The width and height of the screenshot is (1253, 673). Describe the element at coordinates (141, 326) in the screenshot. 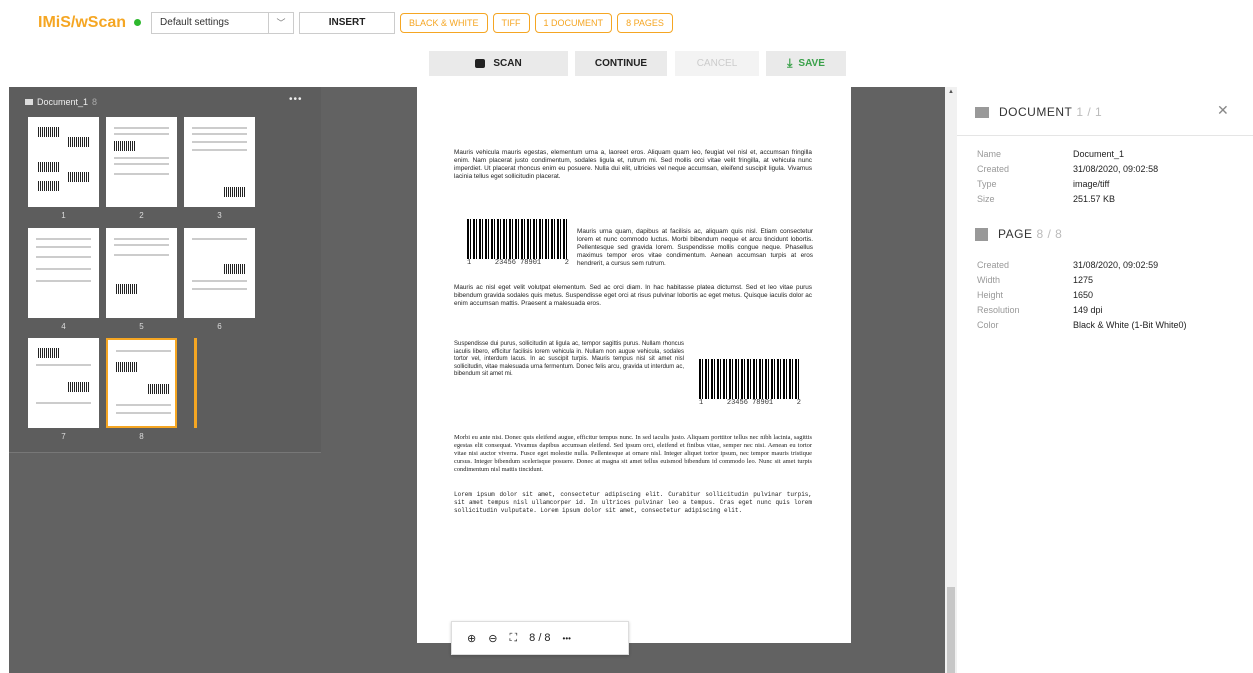

I see `page-number-5: 5` at that location.